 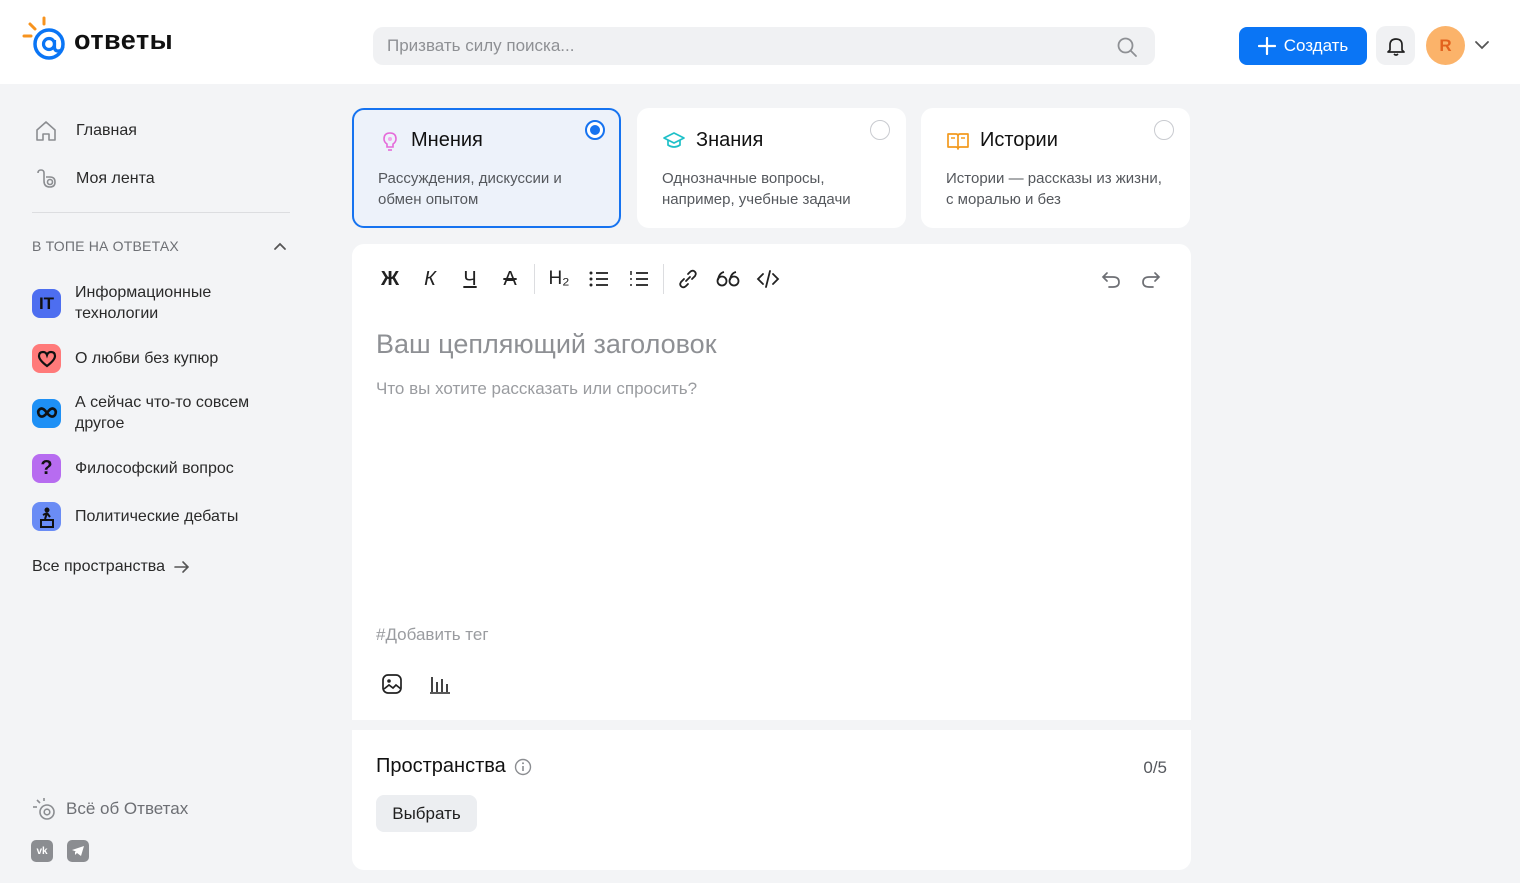 I want to click on sidebar-item-feed: Моя лента, so click(x=94, y=179).